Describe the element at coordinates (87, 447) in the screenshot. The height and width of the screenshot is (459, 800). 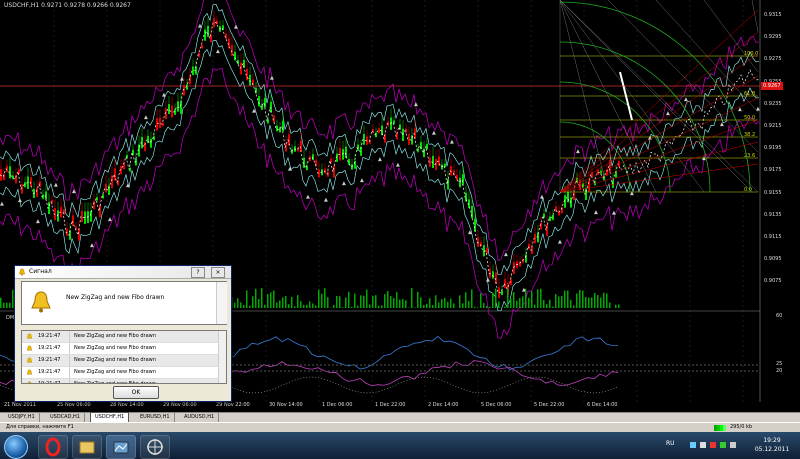
I see `folder-taskbar-icon` at that location.